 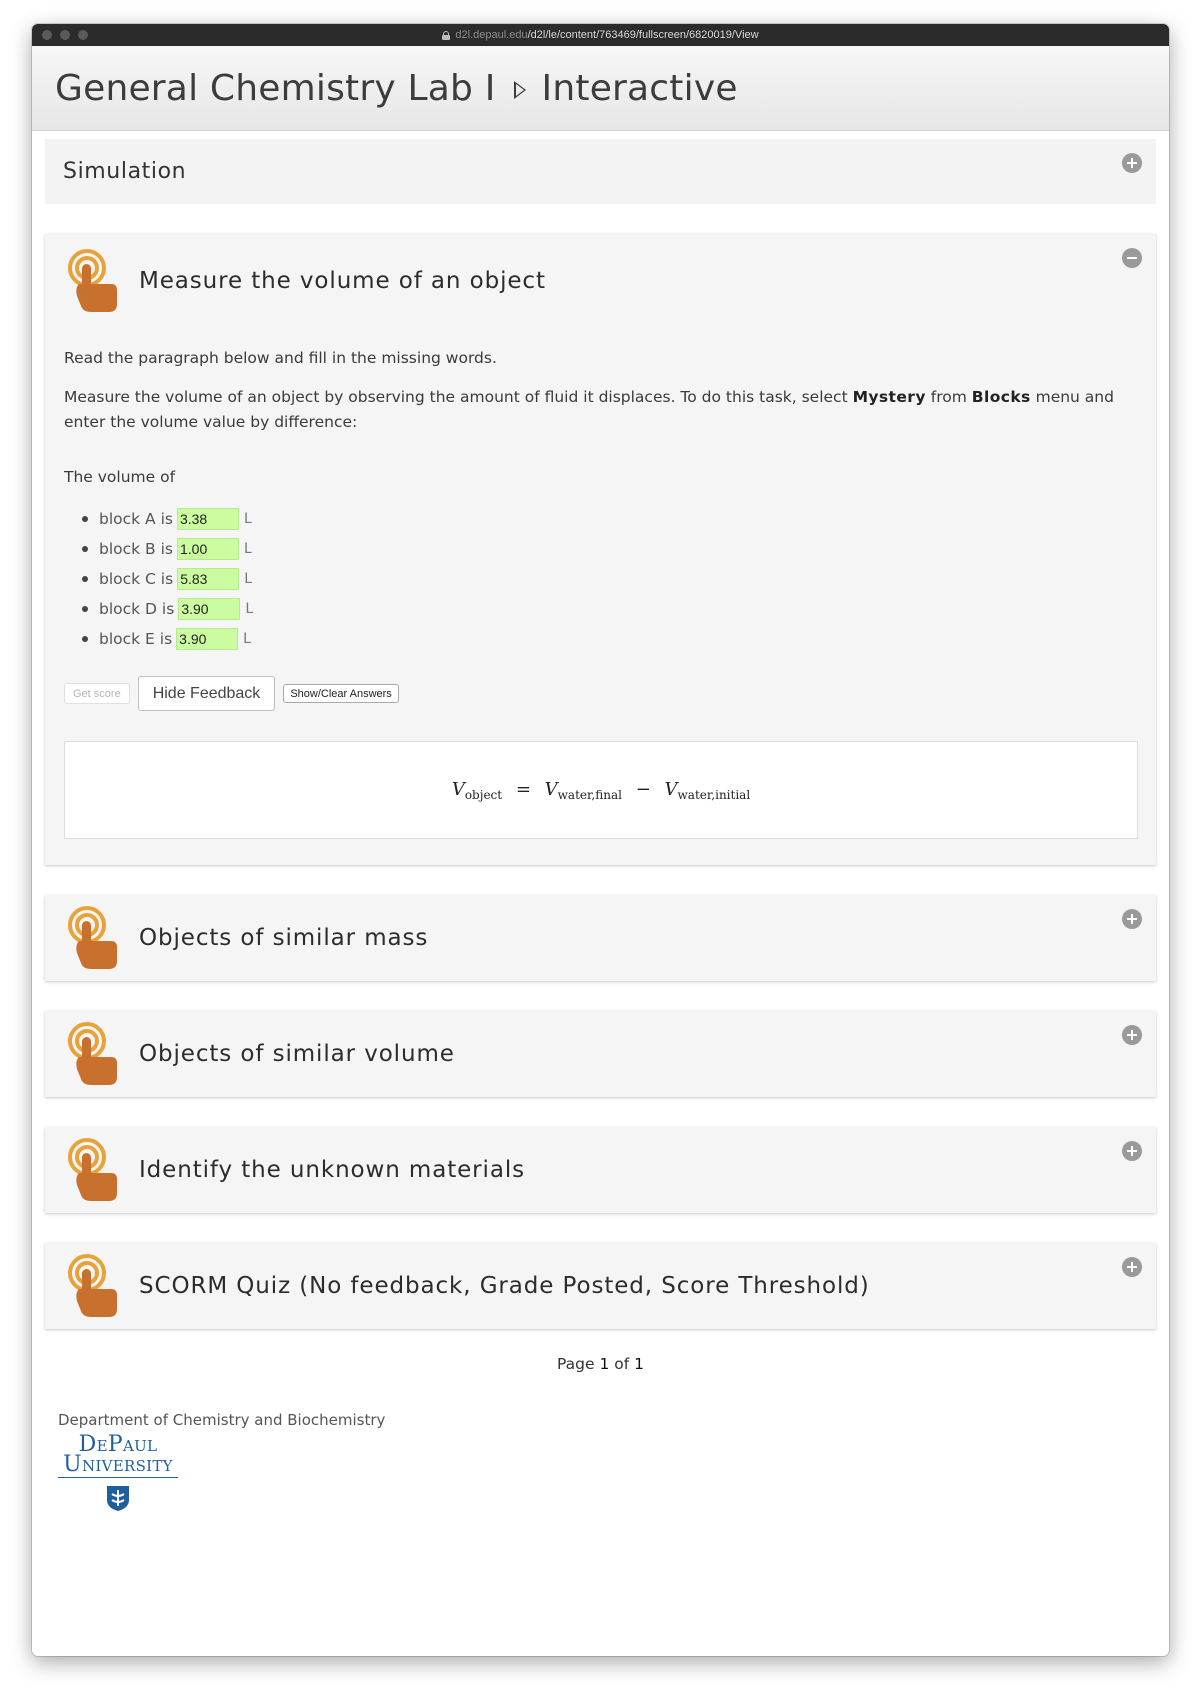 I want to click on hide-feedback-button: Hide Feedback, so click(x=206, y=693).